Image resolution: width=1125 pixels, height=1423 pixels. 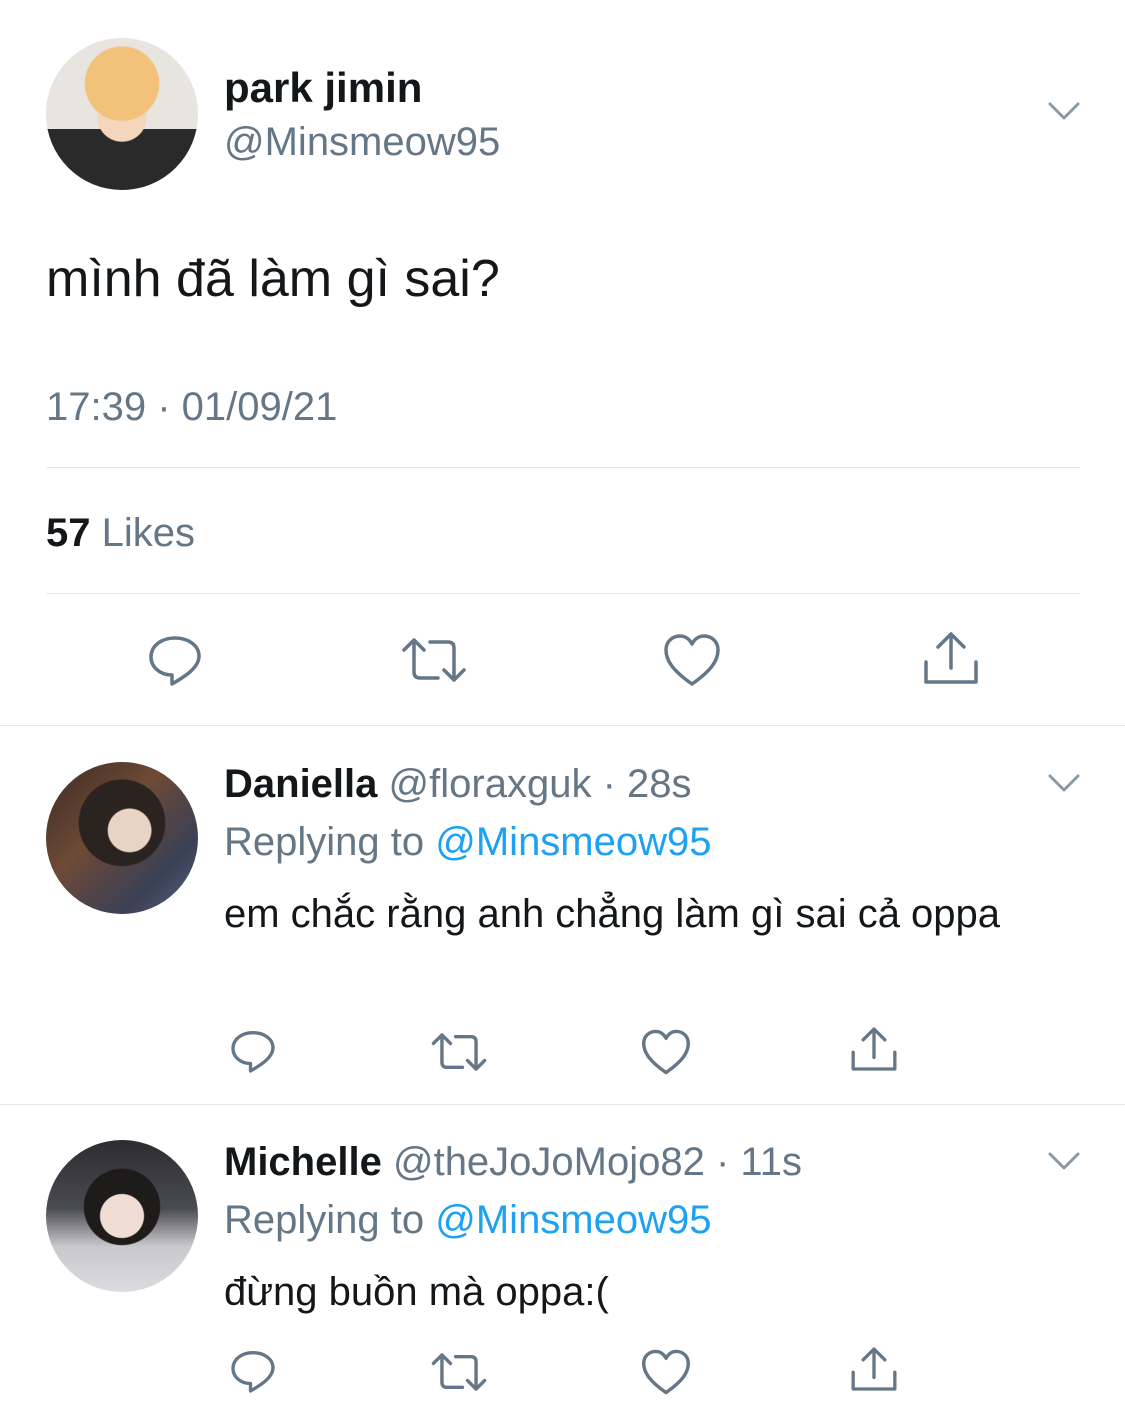 What do you see at coordinates (323, 88) in the screenshot?
I see `author-display-name: park jimin` at bounding box center [323, 88].